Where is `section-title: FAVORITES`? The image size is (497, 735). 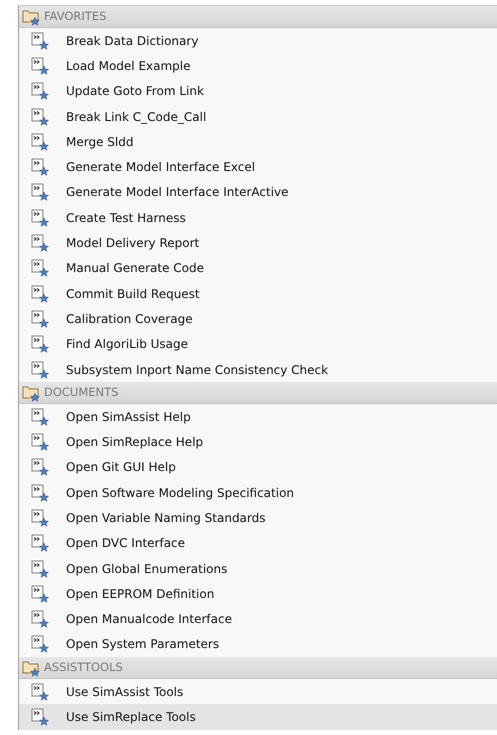 section-title: FAVORITES is located at coordinates (75, 16).